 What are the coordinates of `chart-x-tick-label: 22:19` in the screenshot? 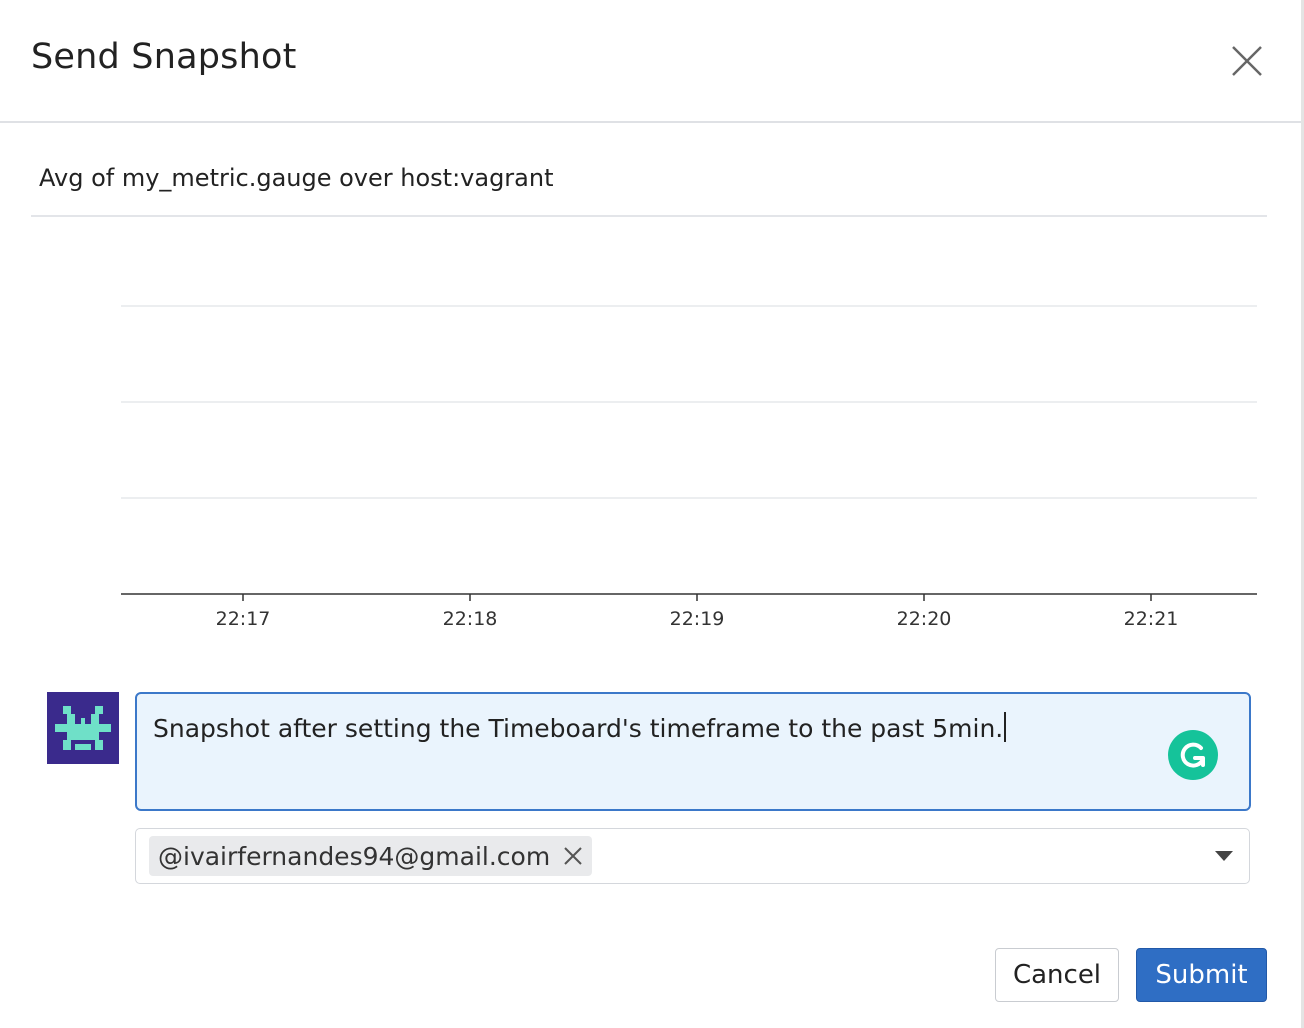 It's located at (697, 619).